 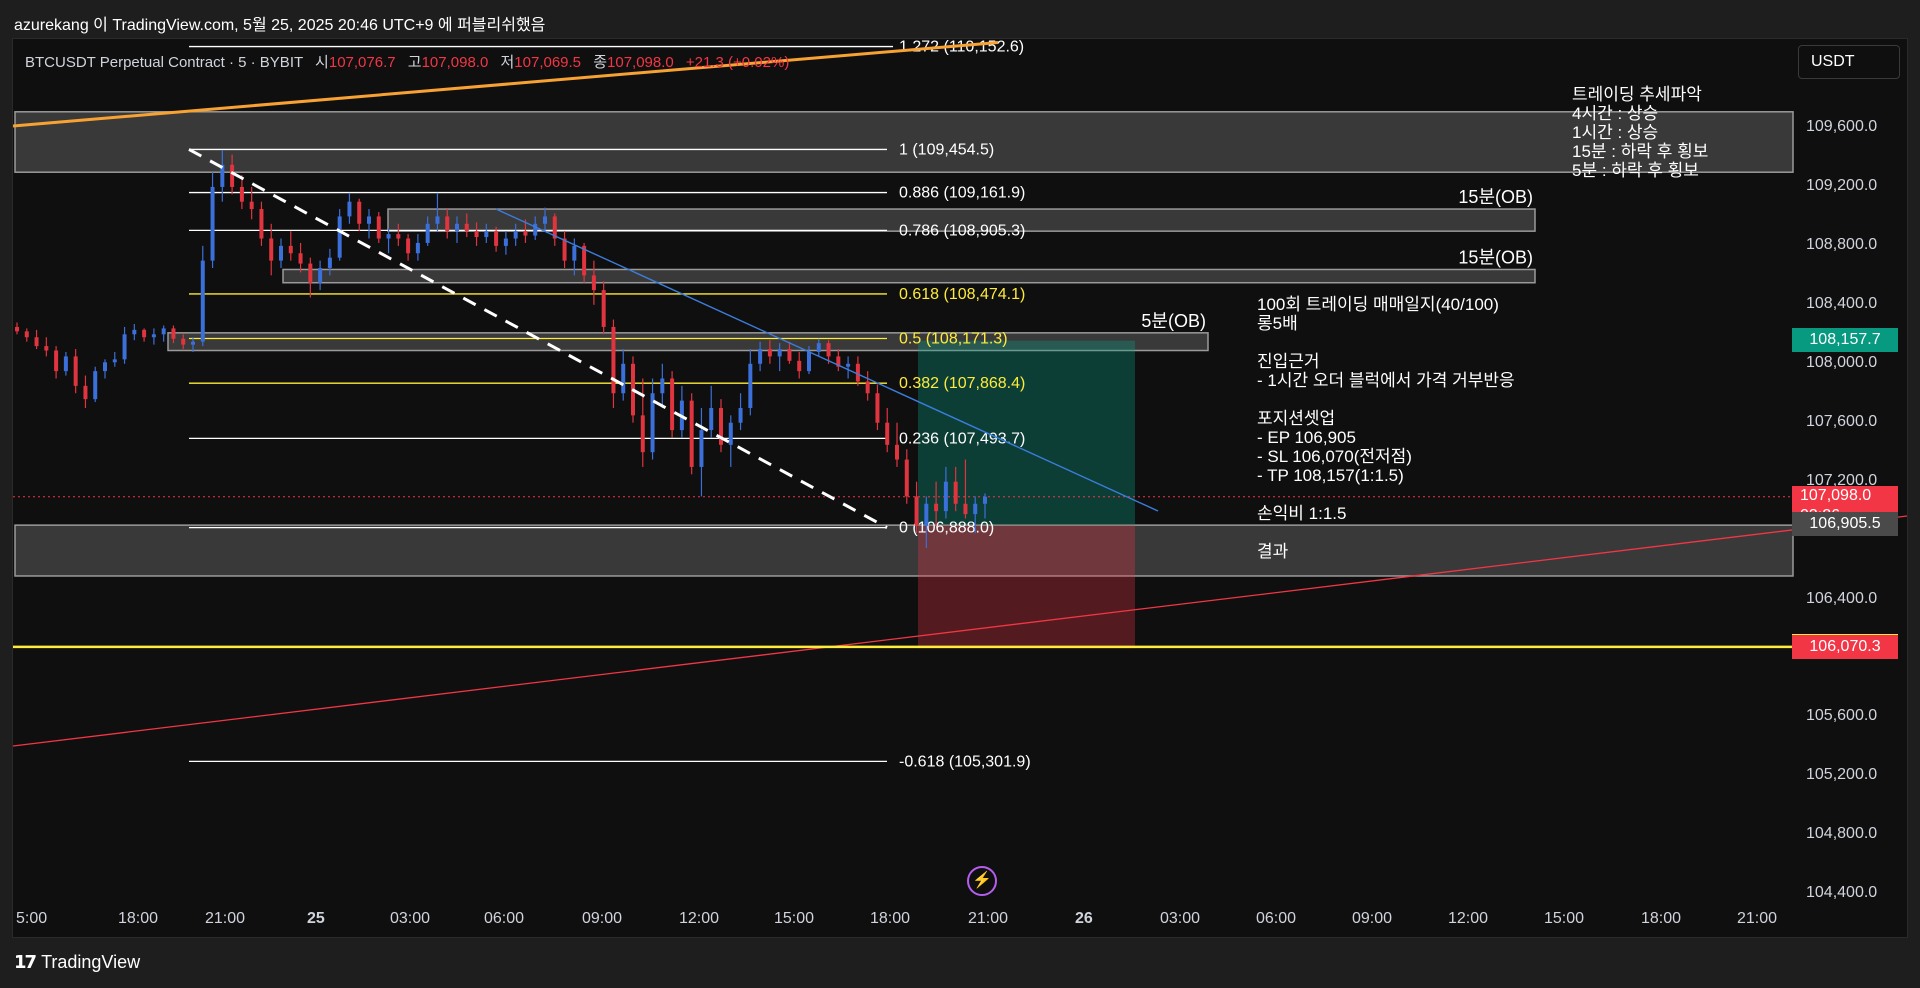 I want to click on price-tag: 106,905.5, so click(x=1845, y=524).